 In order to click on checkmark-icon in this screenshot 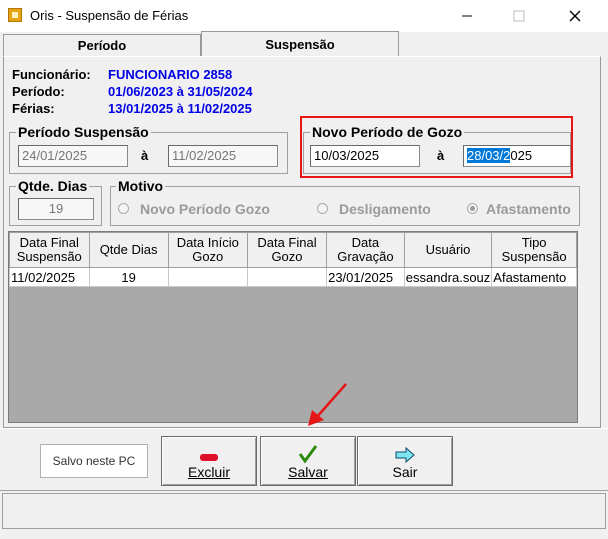, I will do `click(308, 454)`.